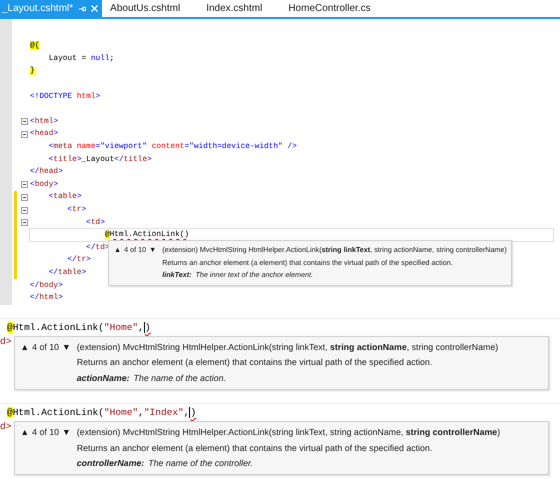 The width and height of the screenshot is (560, 479). What do you see at coordinates (180, 378) in the screenshot?
I see `parameter-description: The name of the action.` at bounding box center [180, 378].